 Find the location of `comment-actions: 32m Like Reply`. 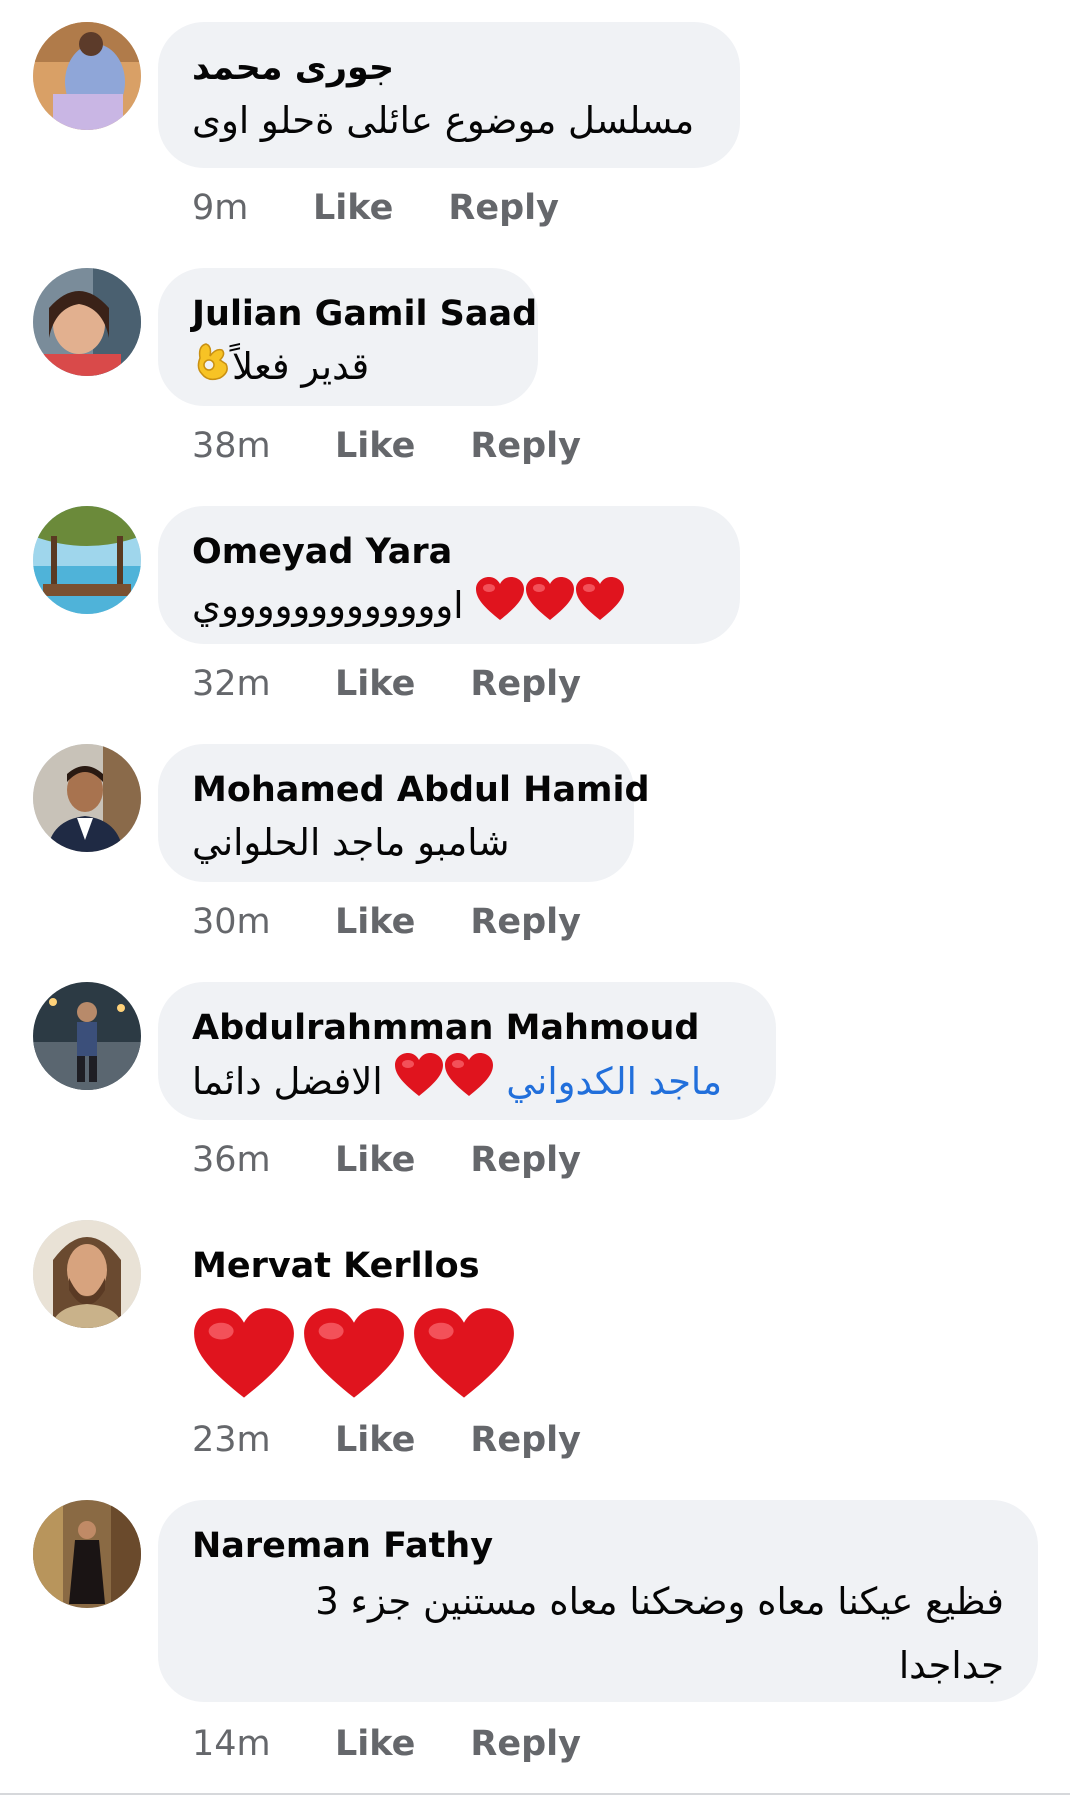

comment-actions: 32m Like Reply is located at coordinates (386, 684).